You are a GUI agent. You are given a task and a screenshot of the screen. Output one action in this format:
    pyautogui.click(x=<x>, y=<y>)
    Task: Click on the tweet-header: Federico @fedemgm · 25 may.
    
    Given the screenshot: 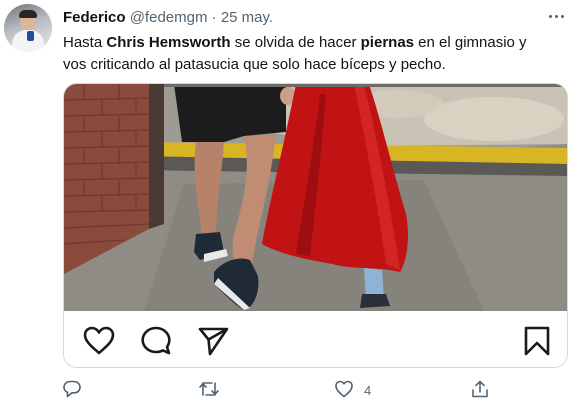 What is the action you would take?
    pyautogui.click(x=168, y=18)
    